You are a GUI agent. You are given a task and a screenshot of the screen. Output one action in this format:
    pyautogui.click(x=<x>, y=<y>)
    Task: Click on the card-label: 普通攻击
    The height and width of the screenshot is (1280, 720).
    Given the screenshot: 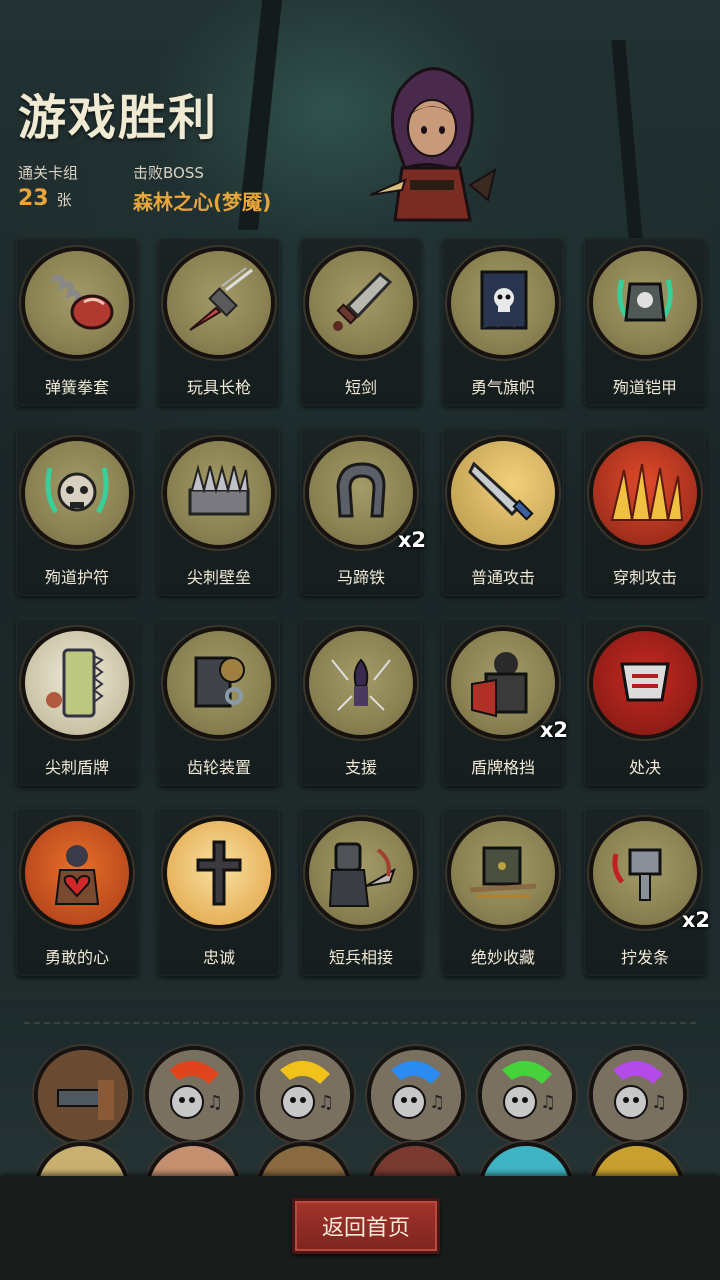 What is the action you would take?
    pyautogui.click(x=502, y=577)
    